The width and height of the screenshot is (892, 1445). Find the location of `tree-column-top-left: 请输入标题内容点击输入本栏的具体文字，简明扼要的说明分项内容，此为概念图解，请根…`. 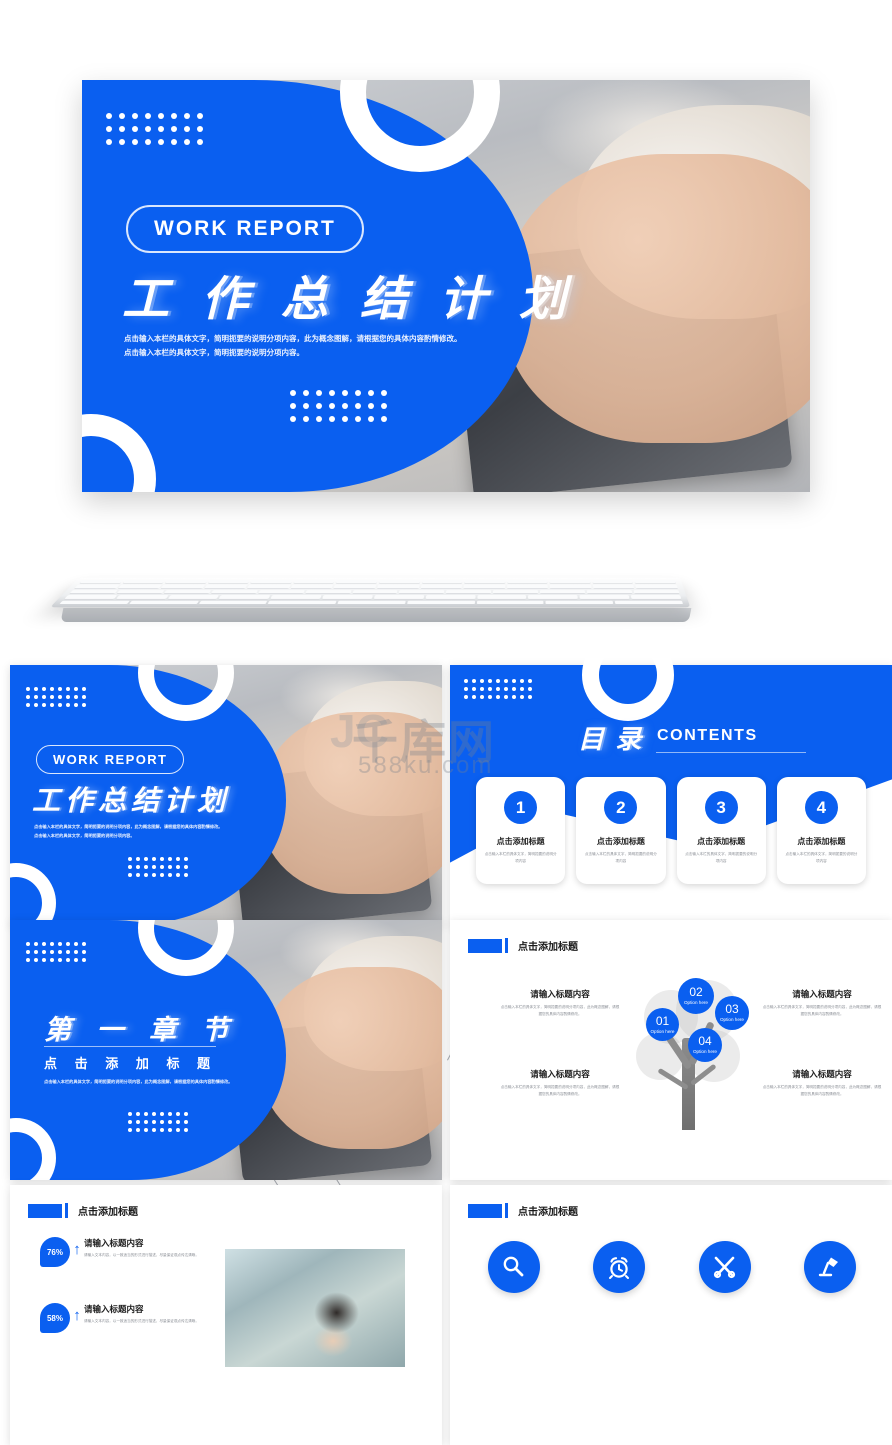

tree-column-top-left: 请输入标题内容点击输入本栏的具体文字，简明扼要的说明分项内容，此为概念图解，请根… is located at coordinates (560, 1003).